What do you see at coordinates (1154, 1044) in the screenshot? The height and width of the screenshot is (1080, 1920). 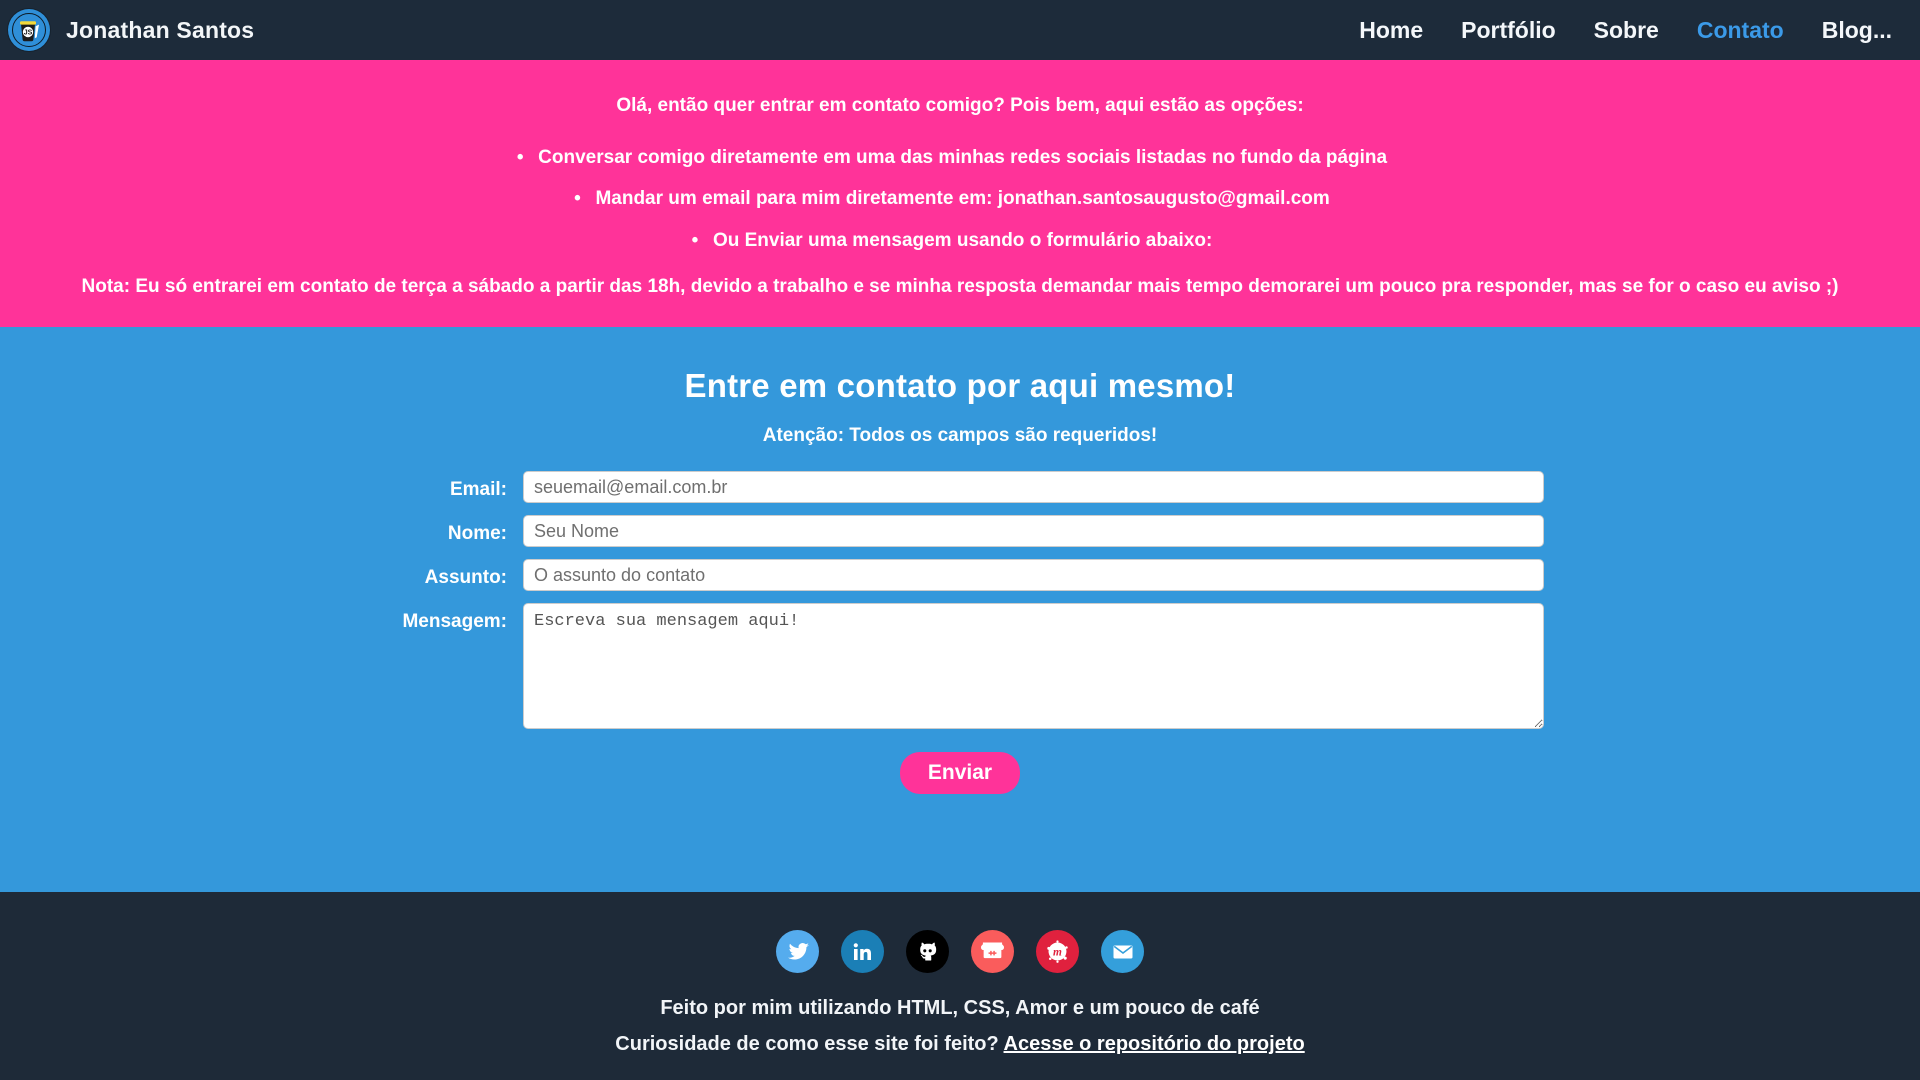 I see `repo-link: Acesse o repositório do projeto` at bounding box center [1154, 1044].